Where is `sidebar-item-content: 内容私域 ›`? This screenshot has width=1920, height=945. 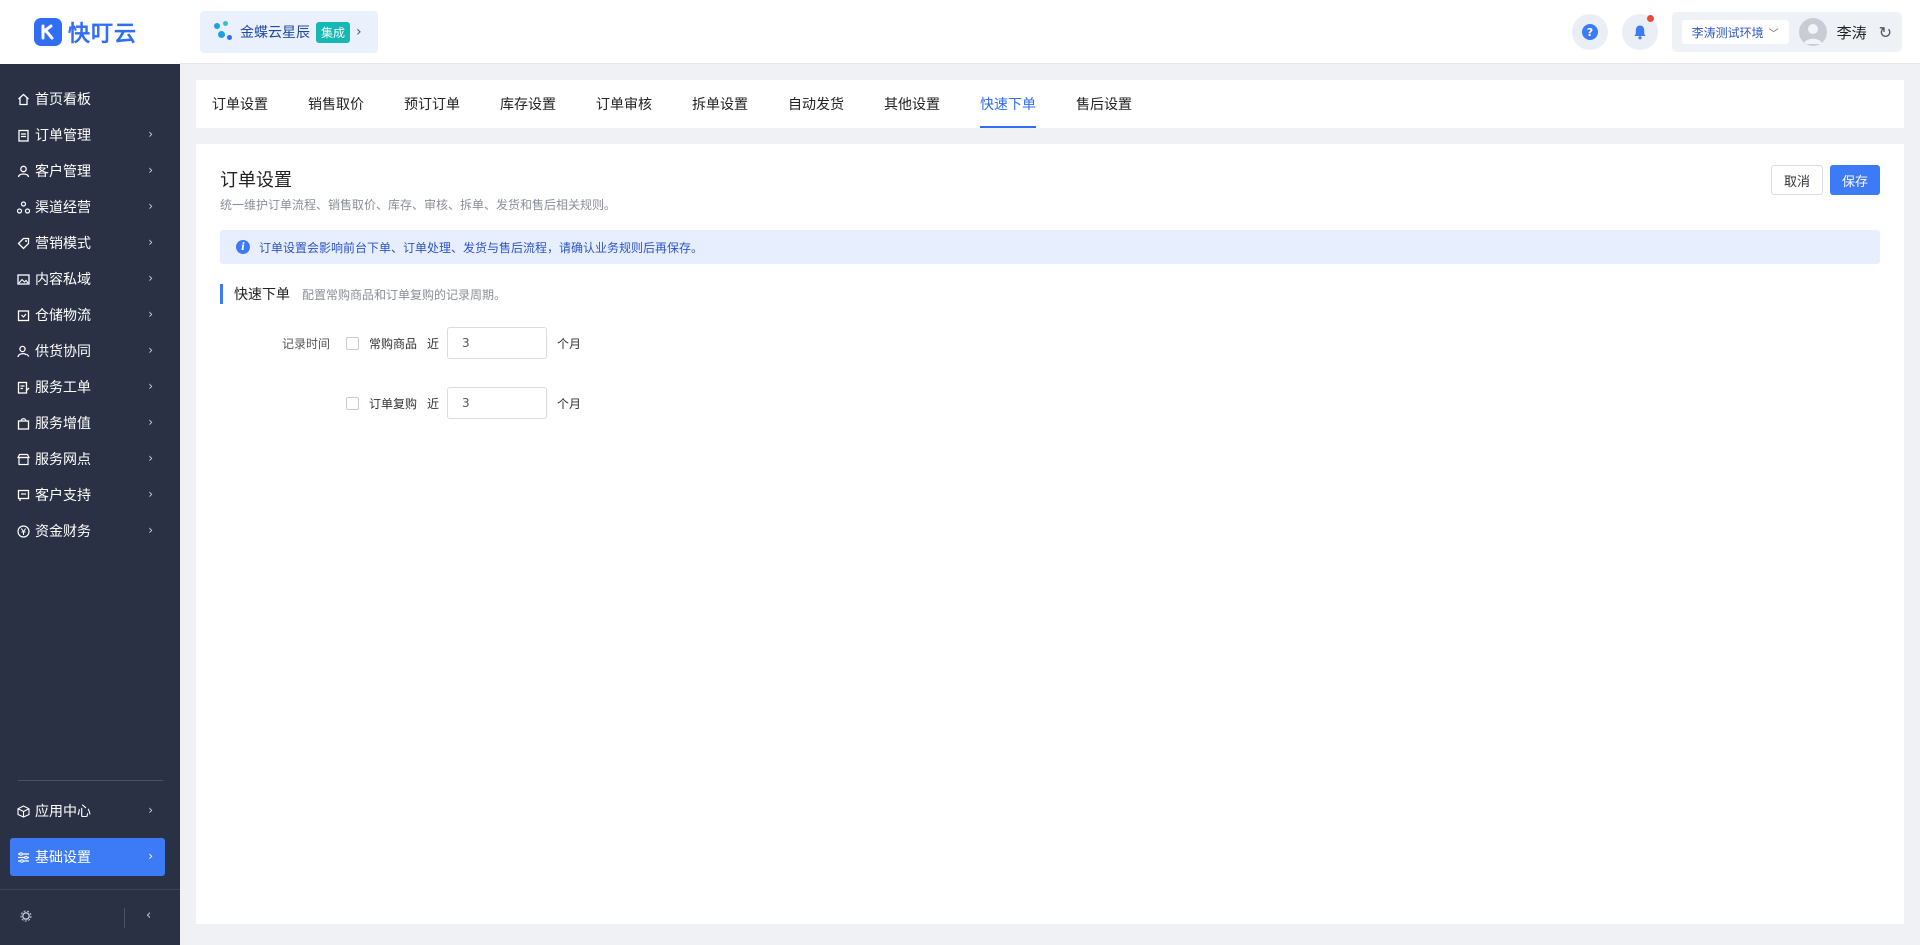 sidebar-item-content: 内容私域 › is located at coordinates (87, 279).